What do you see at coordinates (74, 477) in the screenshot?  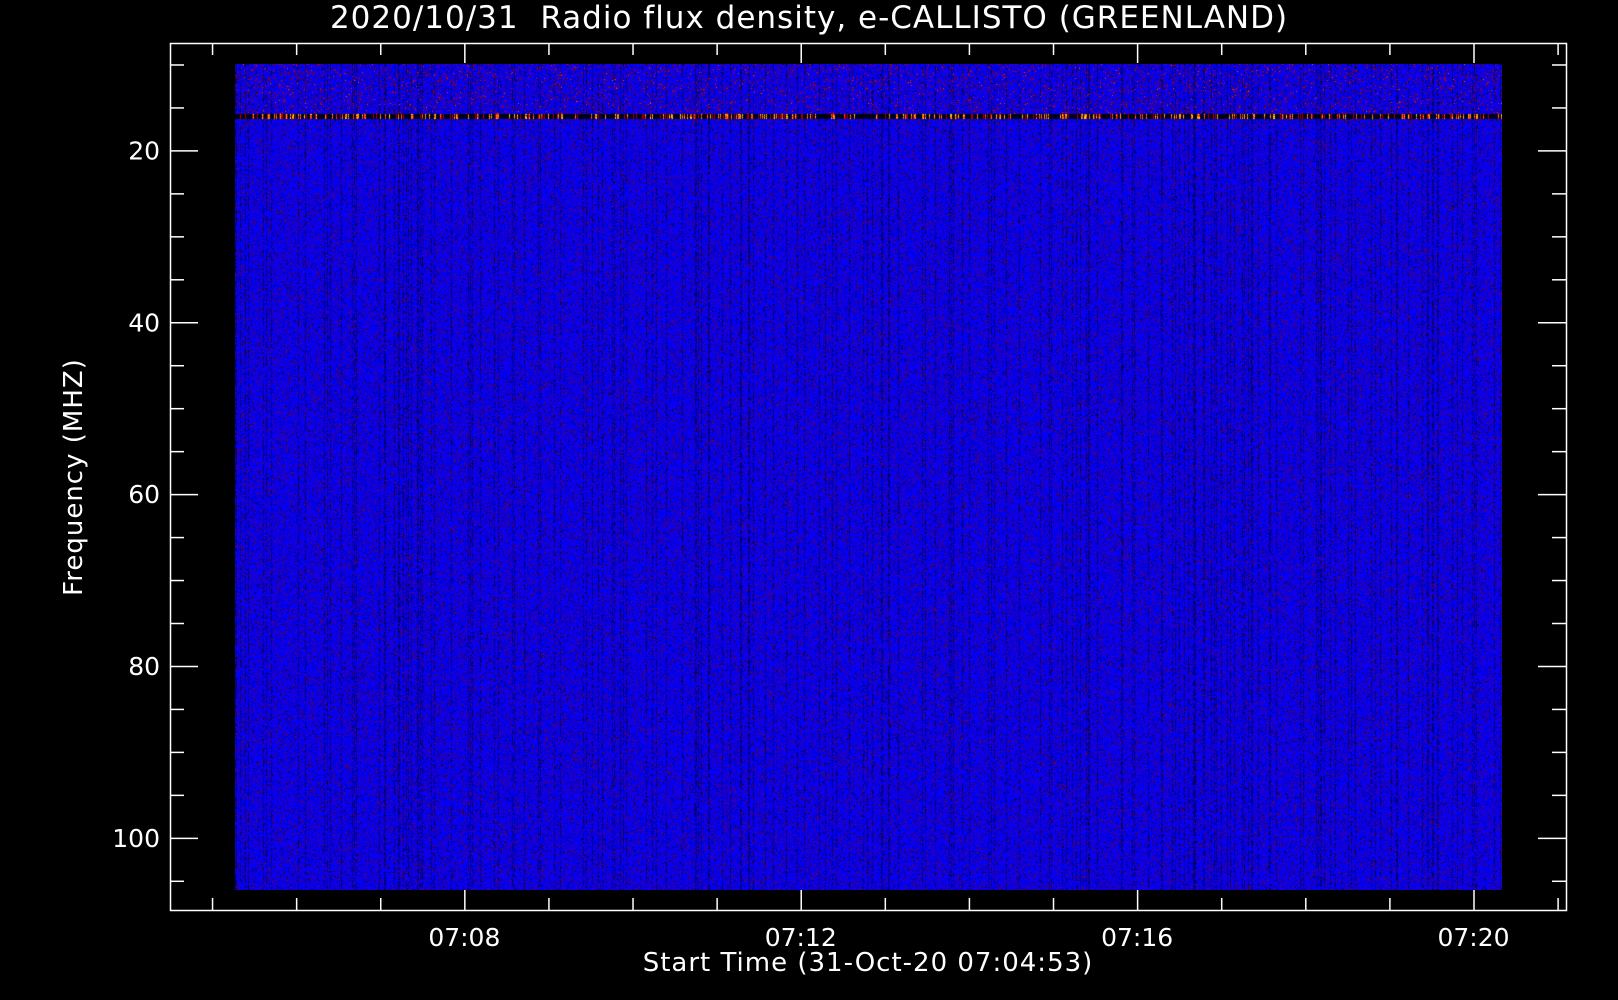 I see `y-axis-label: Frequency (MHZ)` at bounding box center [74, 477].